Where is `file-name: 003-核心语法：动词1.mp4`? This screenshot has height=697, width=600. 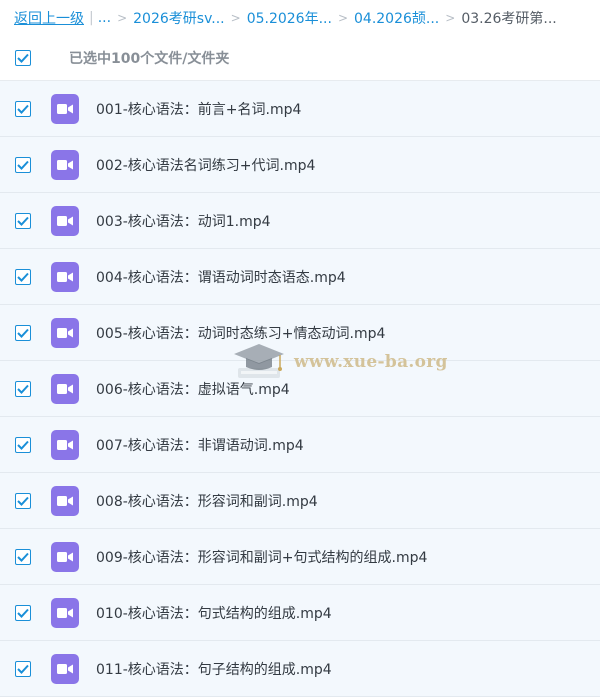
file-name: 003-核心语法：动词1.mp4 is located at coordinates (183, 221).